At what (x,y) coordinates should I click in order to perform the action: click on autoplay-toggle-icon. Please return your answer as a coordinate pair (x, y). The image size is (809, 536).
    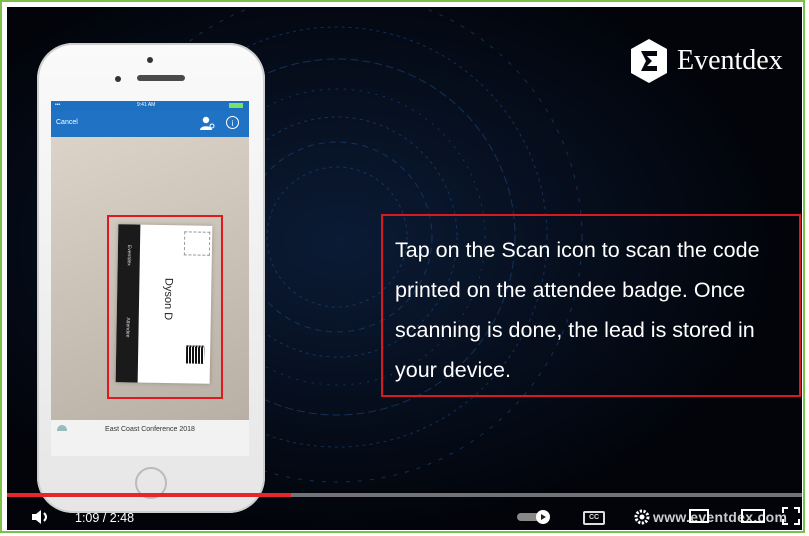
    Looking at the image, I should click on (535, 517).